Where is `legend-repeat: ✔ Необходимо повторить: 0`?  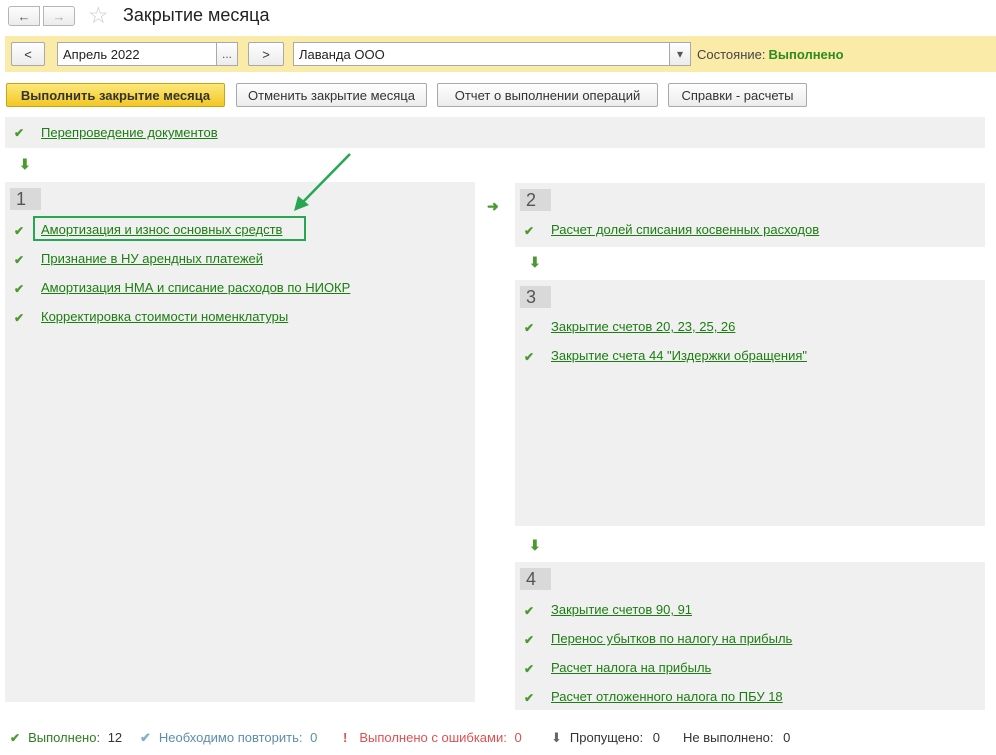
legend-repeat: ✔ Необходимо повторить: 0 is located at coordinates (228, 738).